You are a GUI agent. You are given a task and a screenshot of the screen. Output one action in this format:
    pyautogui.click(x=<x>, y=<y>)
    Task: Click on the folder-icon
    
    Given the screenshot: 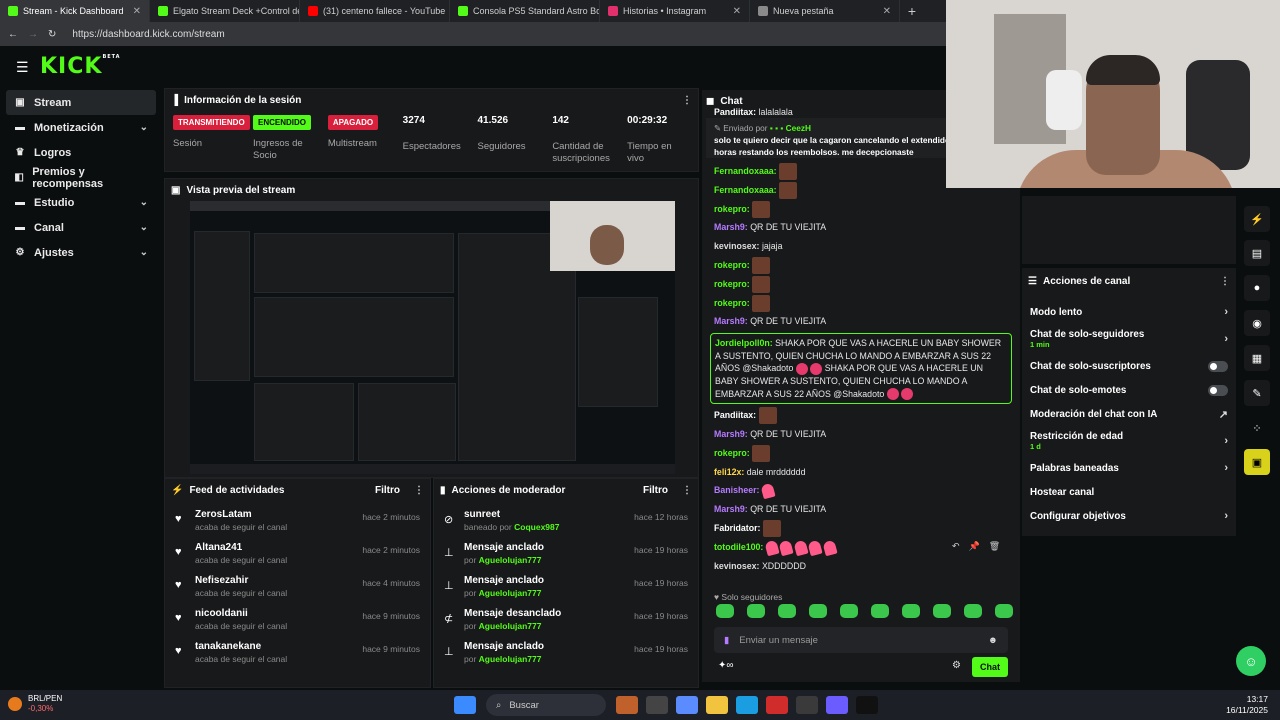 What is the action you would take?
    pyautogui.click(x=717, y=705)
    